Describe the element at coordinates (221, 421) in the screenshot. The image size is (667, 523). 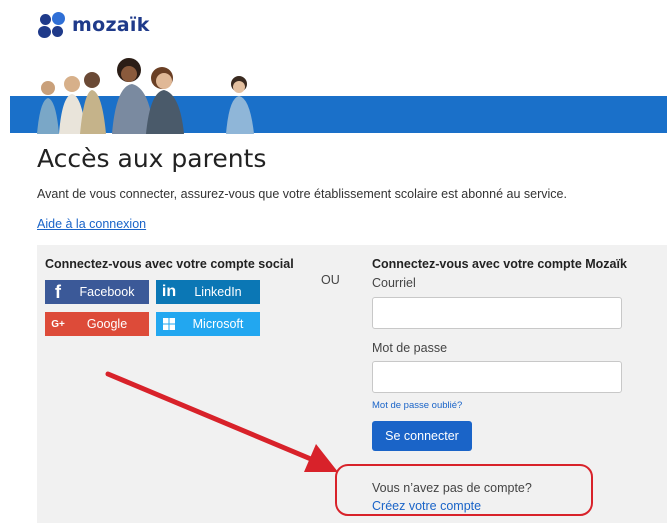
I see `annotation-arrow` at that location.